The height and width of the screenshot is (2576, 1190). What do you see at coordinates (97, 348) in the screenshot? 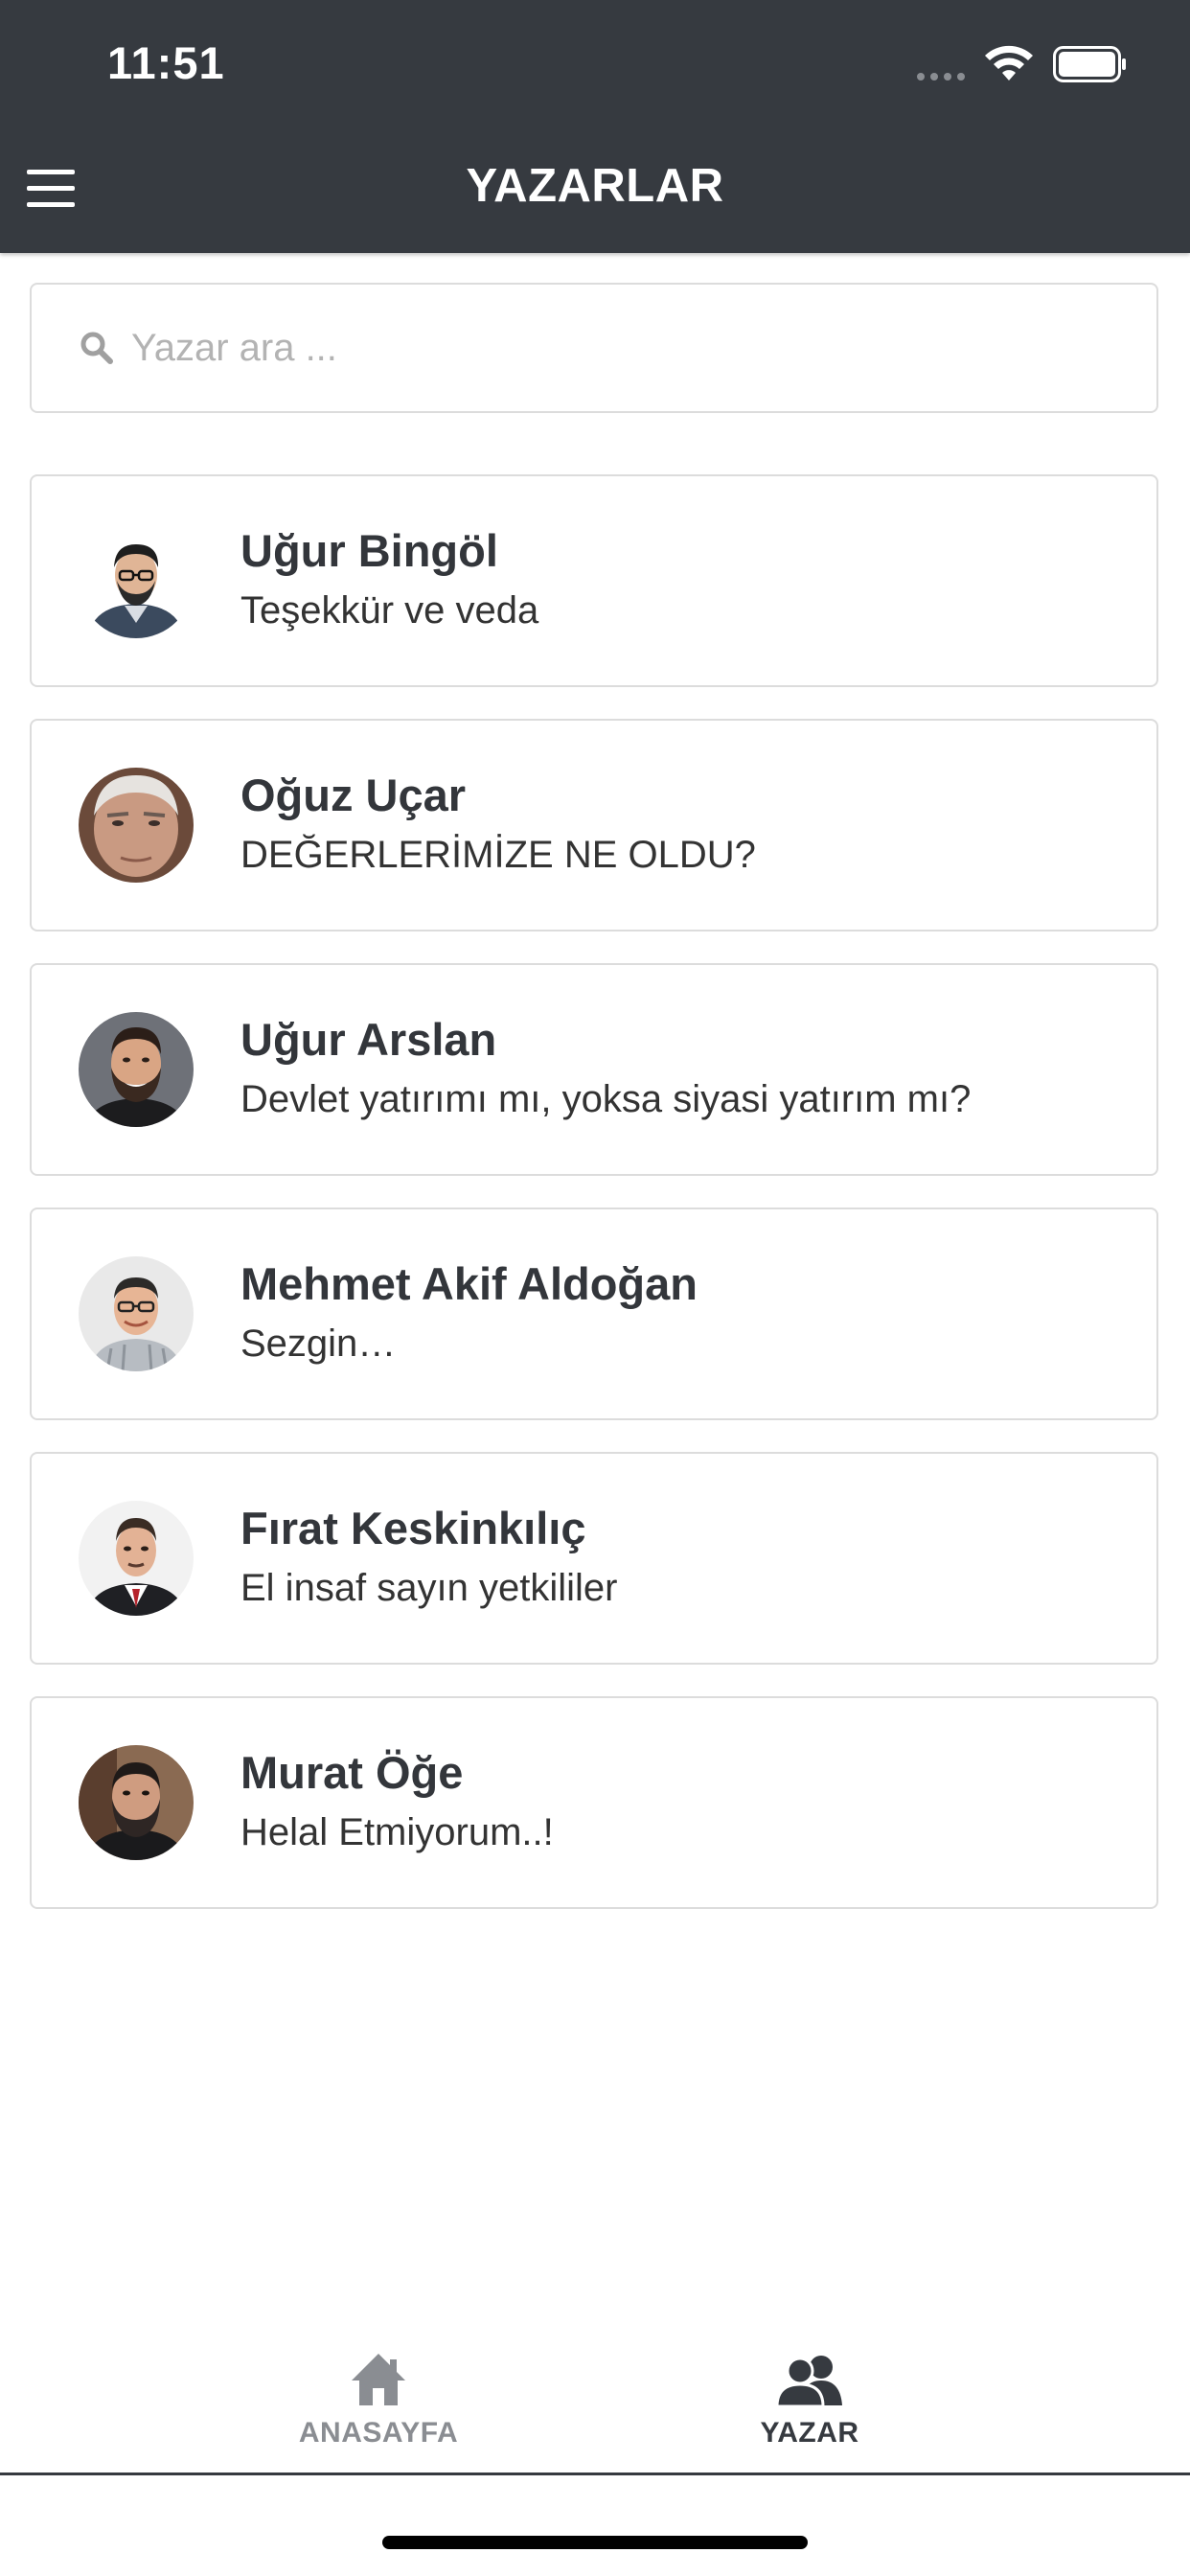
I see `search-icon` at bounding box center [97, 348].